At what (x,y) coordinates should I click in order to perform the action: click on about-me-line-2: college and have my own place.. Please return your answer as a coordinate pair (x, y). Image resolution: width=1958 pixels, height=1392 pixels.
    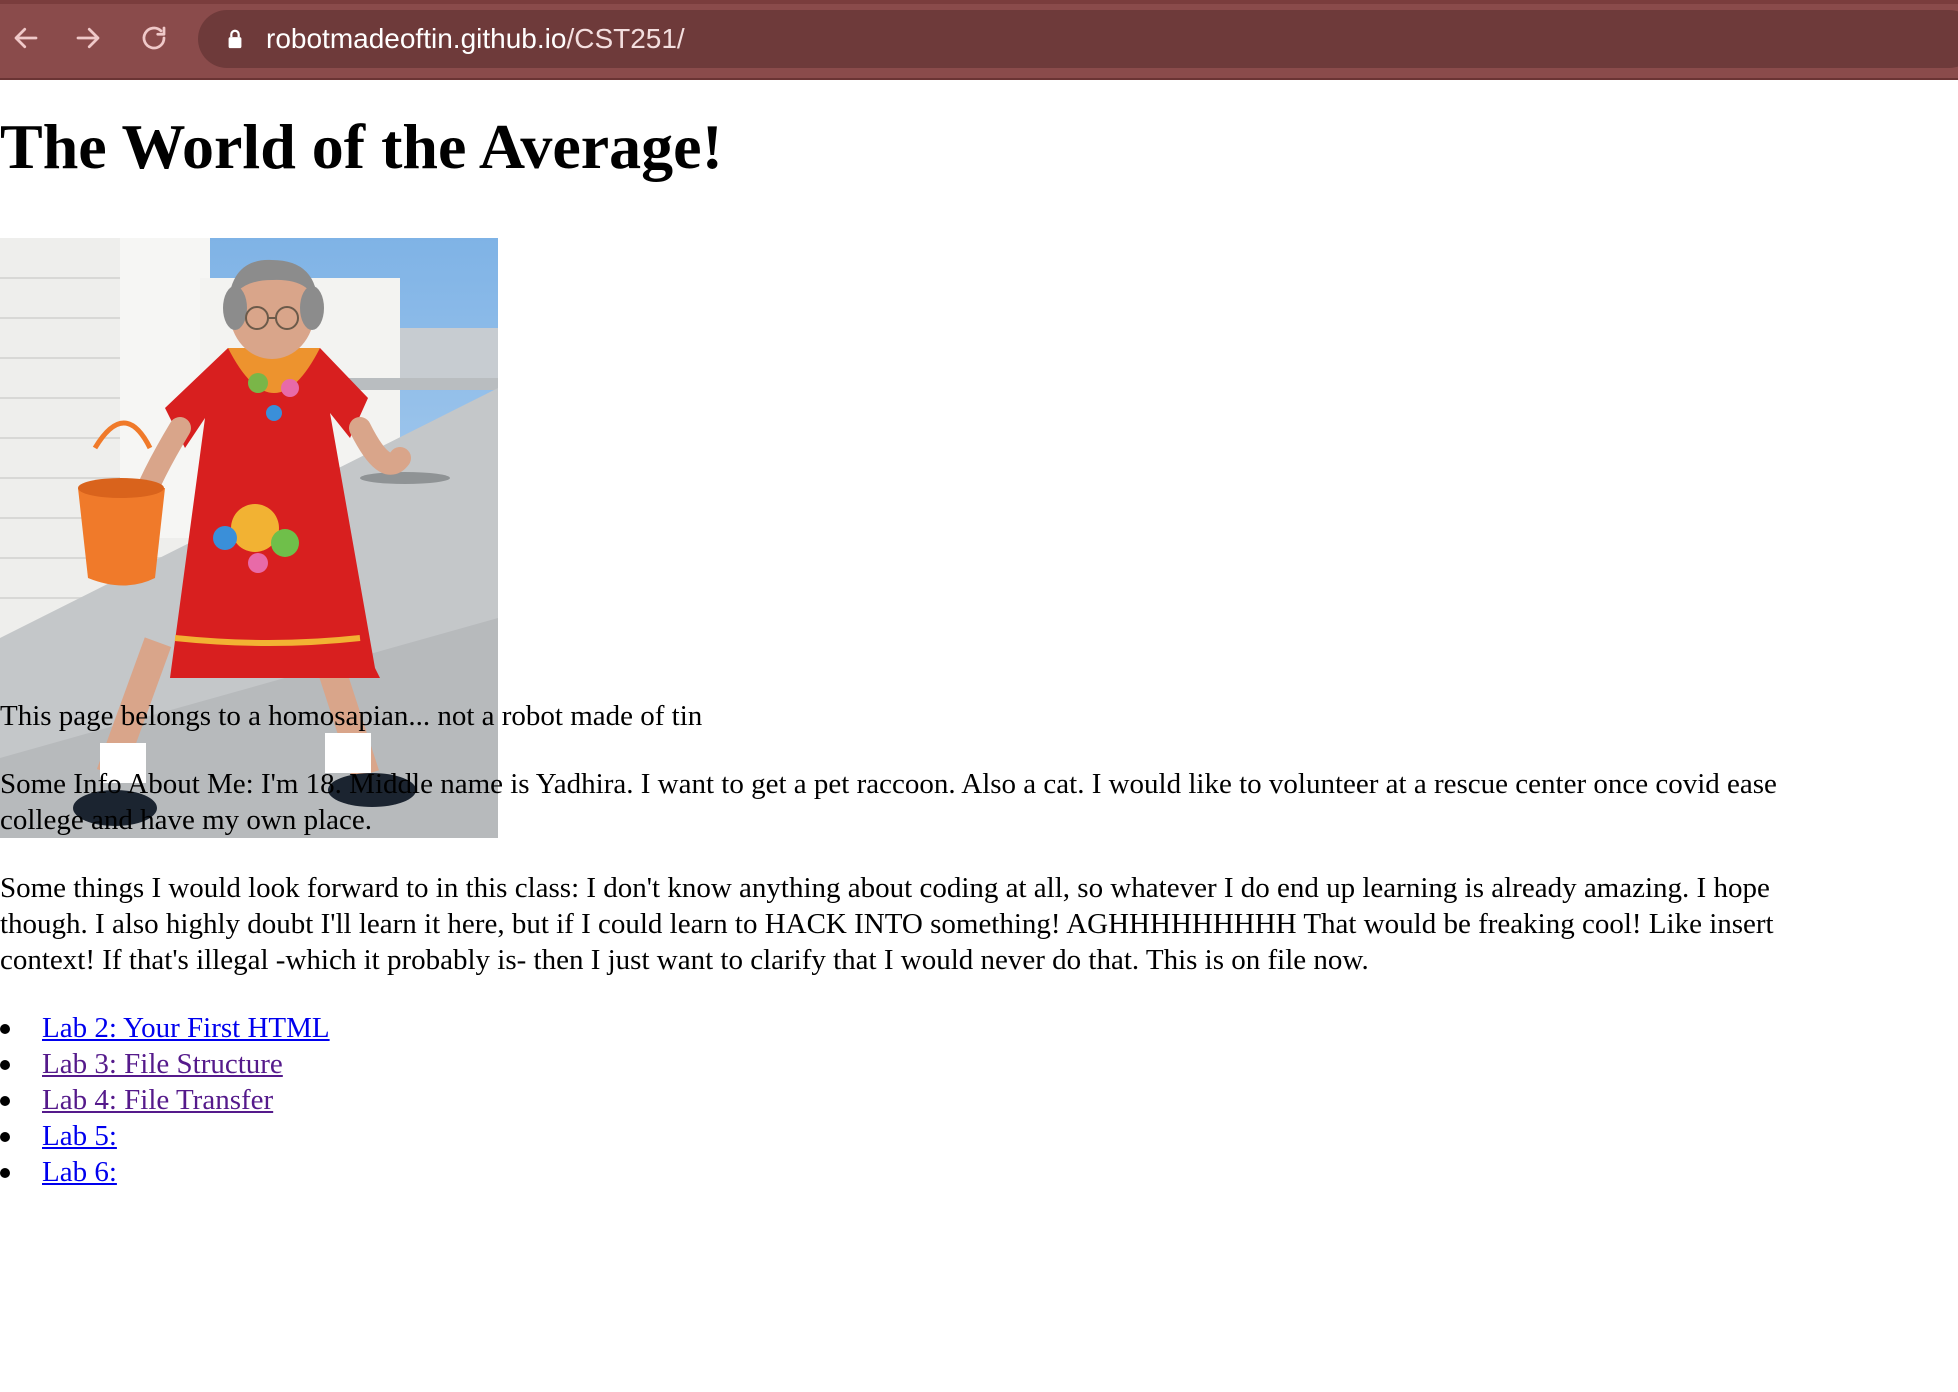
    Looking at the image, I should click on (186, 820).